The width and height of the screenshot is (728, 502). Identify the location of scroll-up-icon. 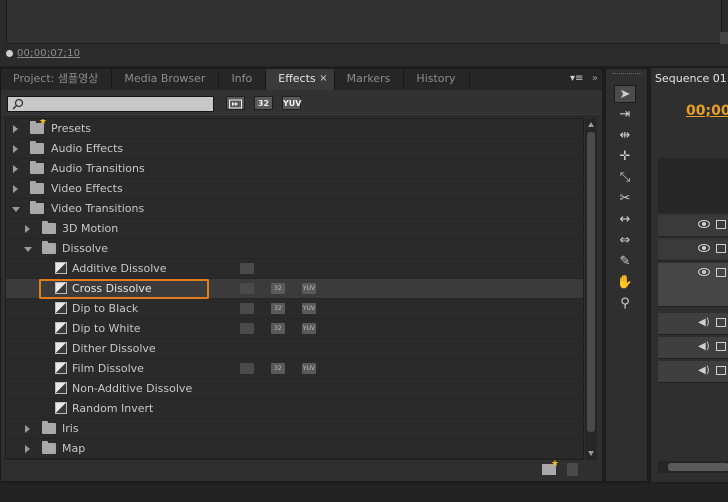
(591, 124).